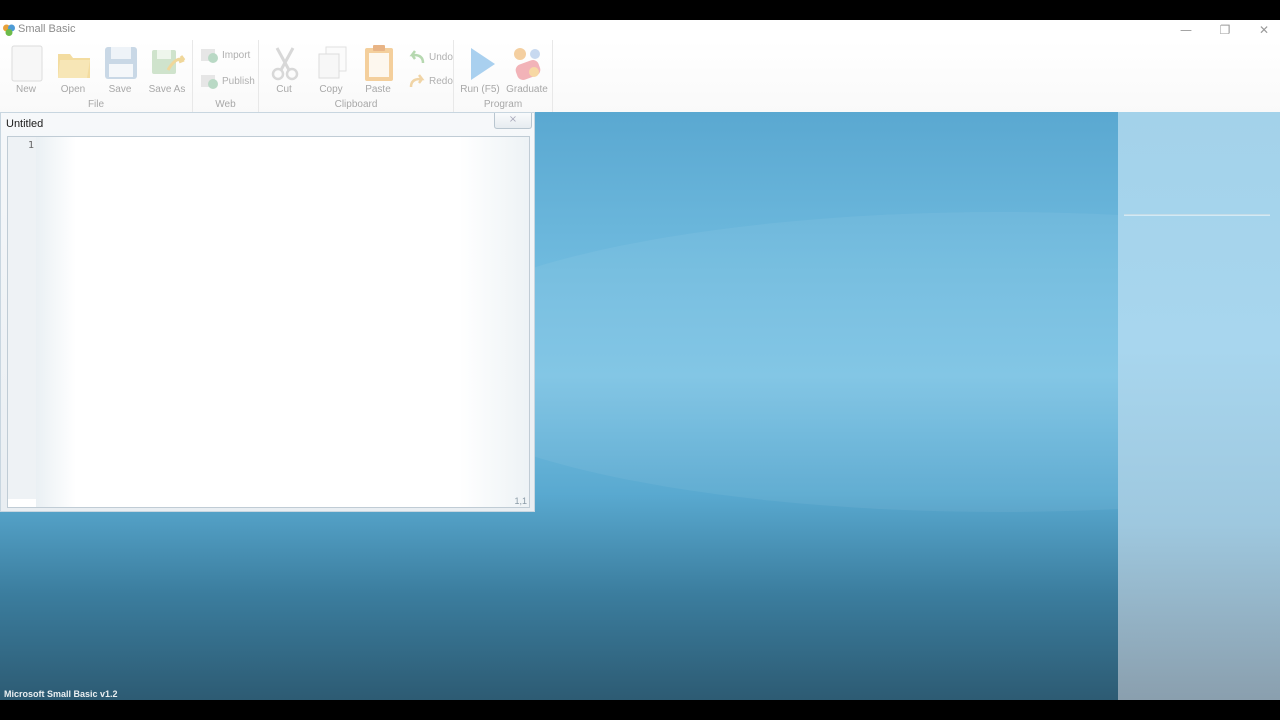 The image size is (1280, 720). What do you see at coordinates (527, 89) in the screenshot?
I see `graduate-label: Graduate` at bounding box center [527, 89].